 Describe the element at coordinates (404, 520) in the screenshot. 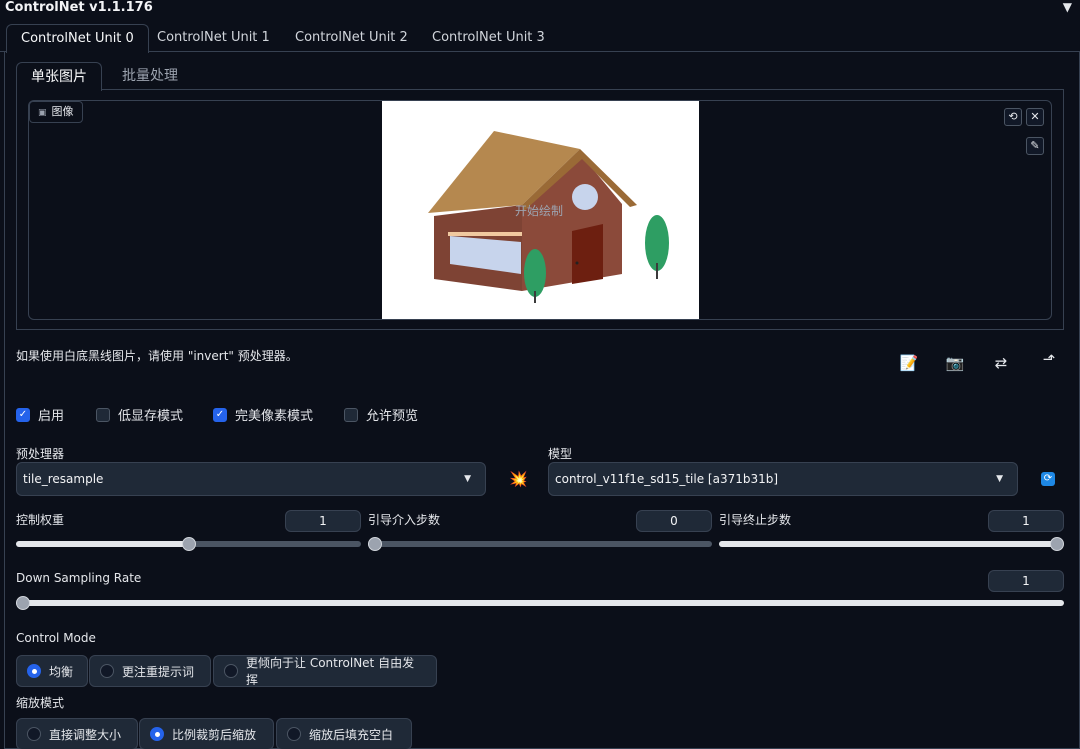

I see `start-step-label: 引导介入步数` at that location.